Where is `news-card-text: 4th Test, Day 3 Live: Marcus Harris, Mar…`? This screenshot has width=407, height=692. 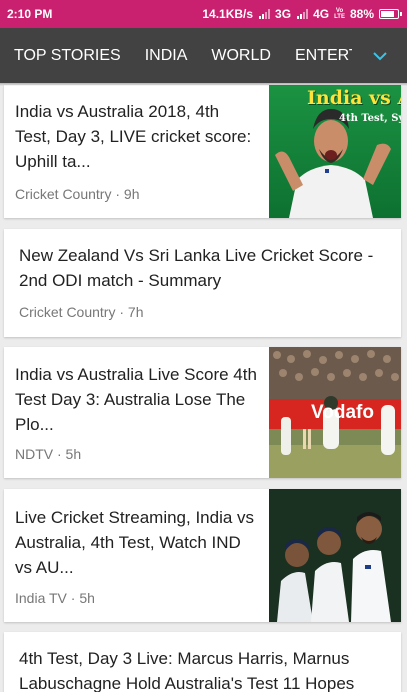
news-card-text: 4th Test, Day 3 Live: Marcus Harris, Mar… is located at coordinates (202, 662).